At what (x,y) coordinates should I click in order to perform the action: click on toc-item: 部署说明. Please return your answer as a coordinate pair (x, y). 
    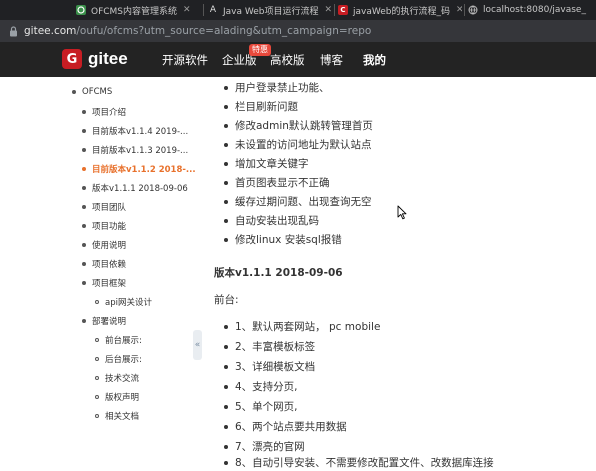
    Looking at the image, I should click on (104, 321).